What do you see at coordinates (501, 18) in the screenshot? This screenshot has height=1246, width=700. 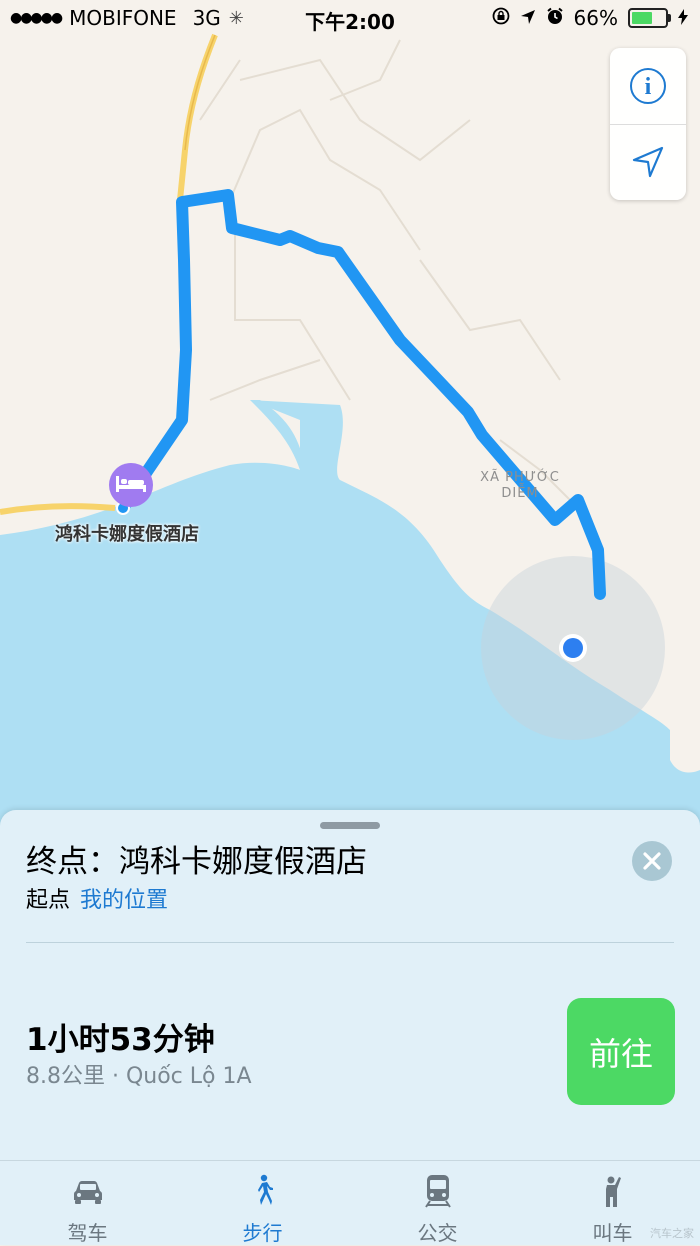 I see `rotation-lock-icon` at bounding box center [501, 18].